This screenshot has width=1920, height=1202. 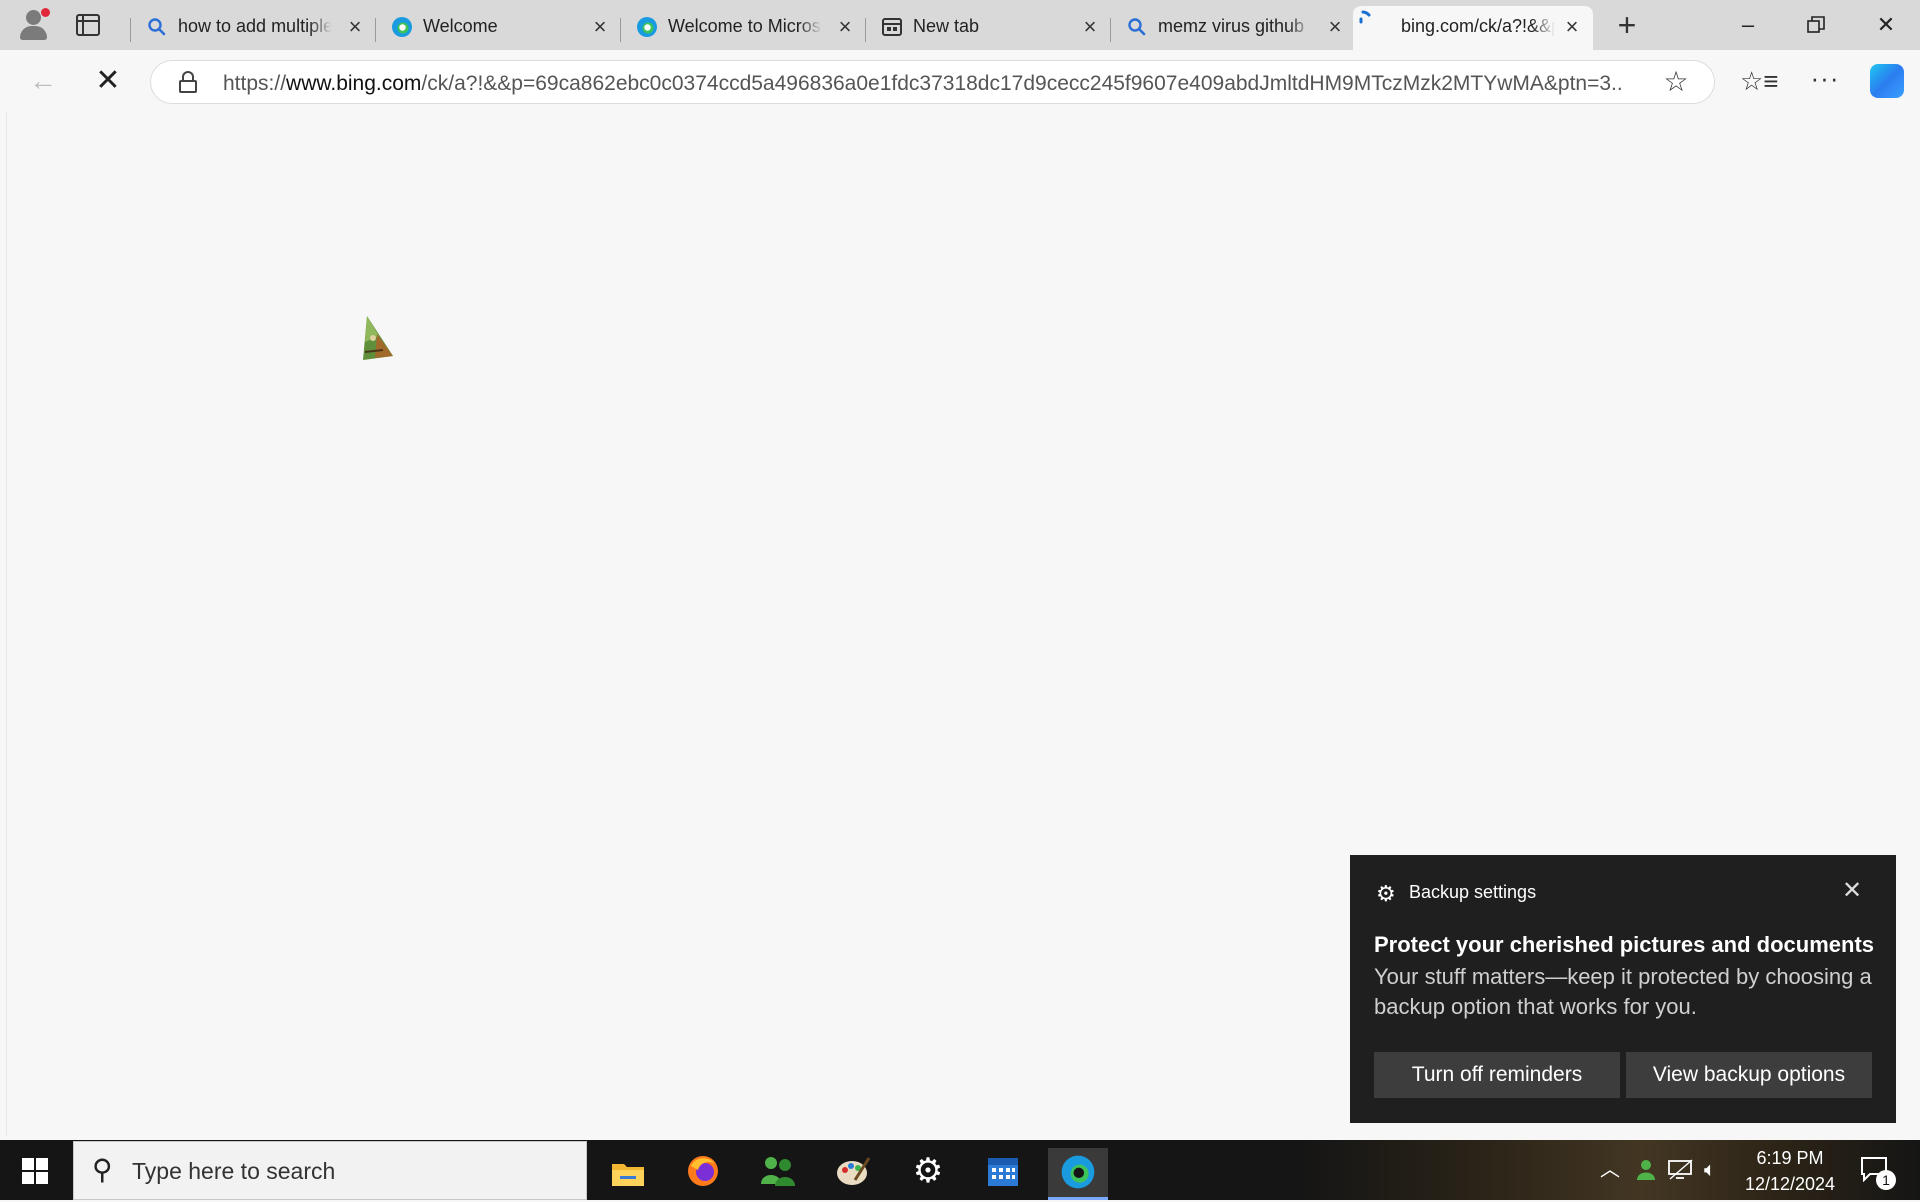 I want to click on search-icon: ⚲, so click(x=102, y=1169).